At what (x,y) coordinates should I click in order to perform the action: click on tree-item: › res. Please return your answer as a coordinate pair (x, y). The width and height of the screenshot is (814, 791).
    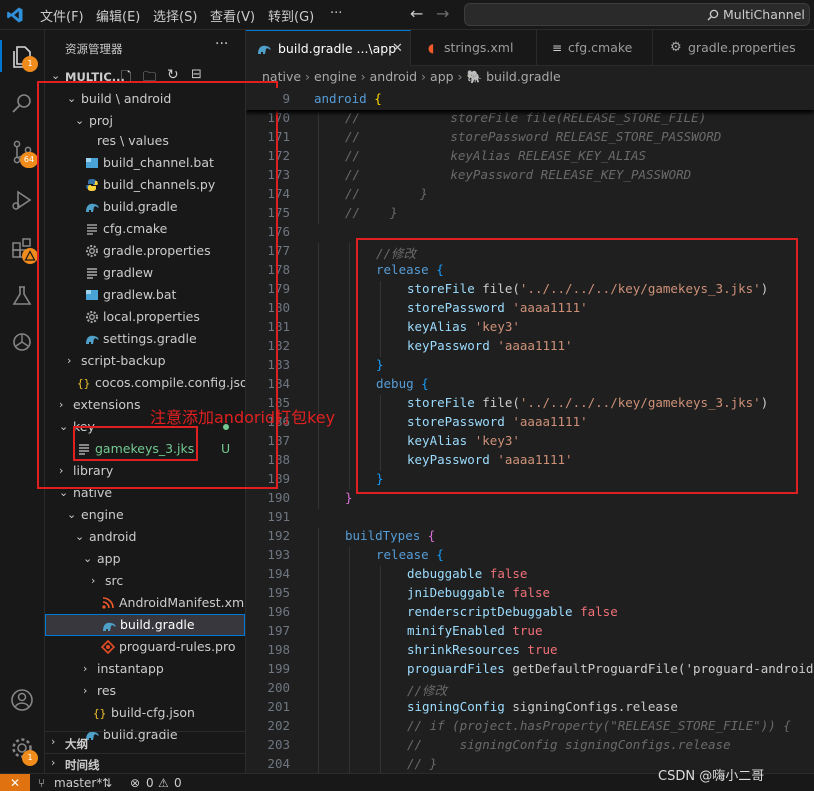
    Looking at the image, I should click on (145, 691).